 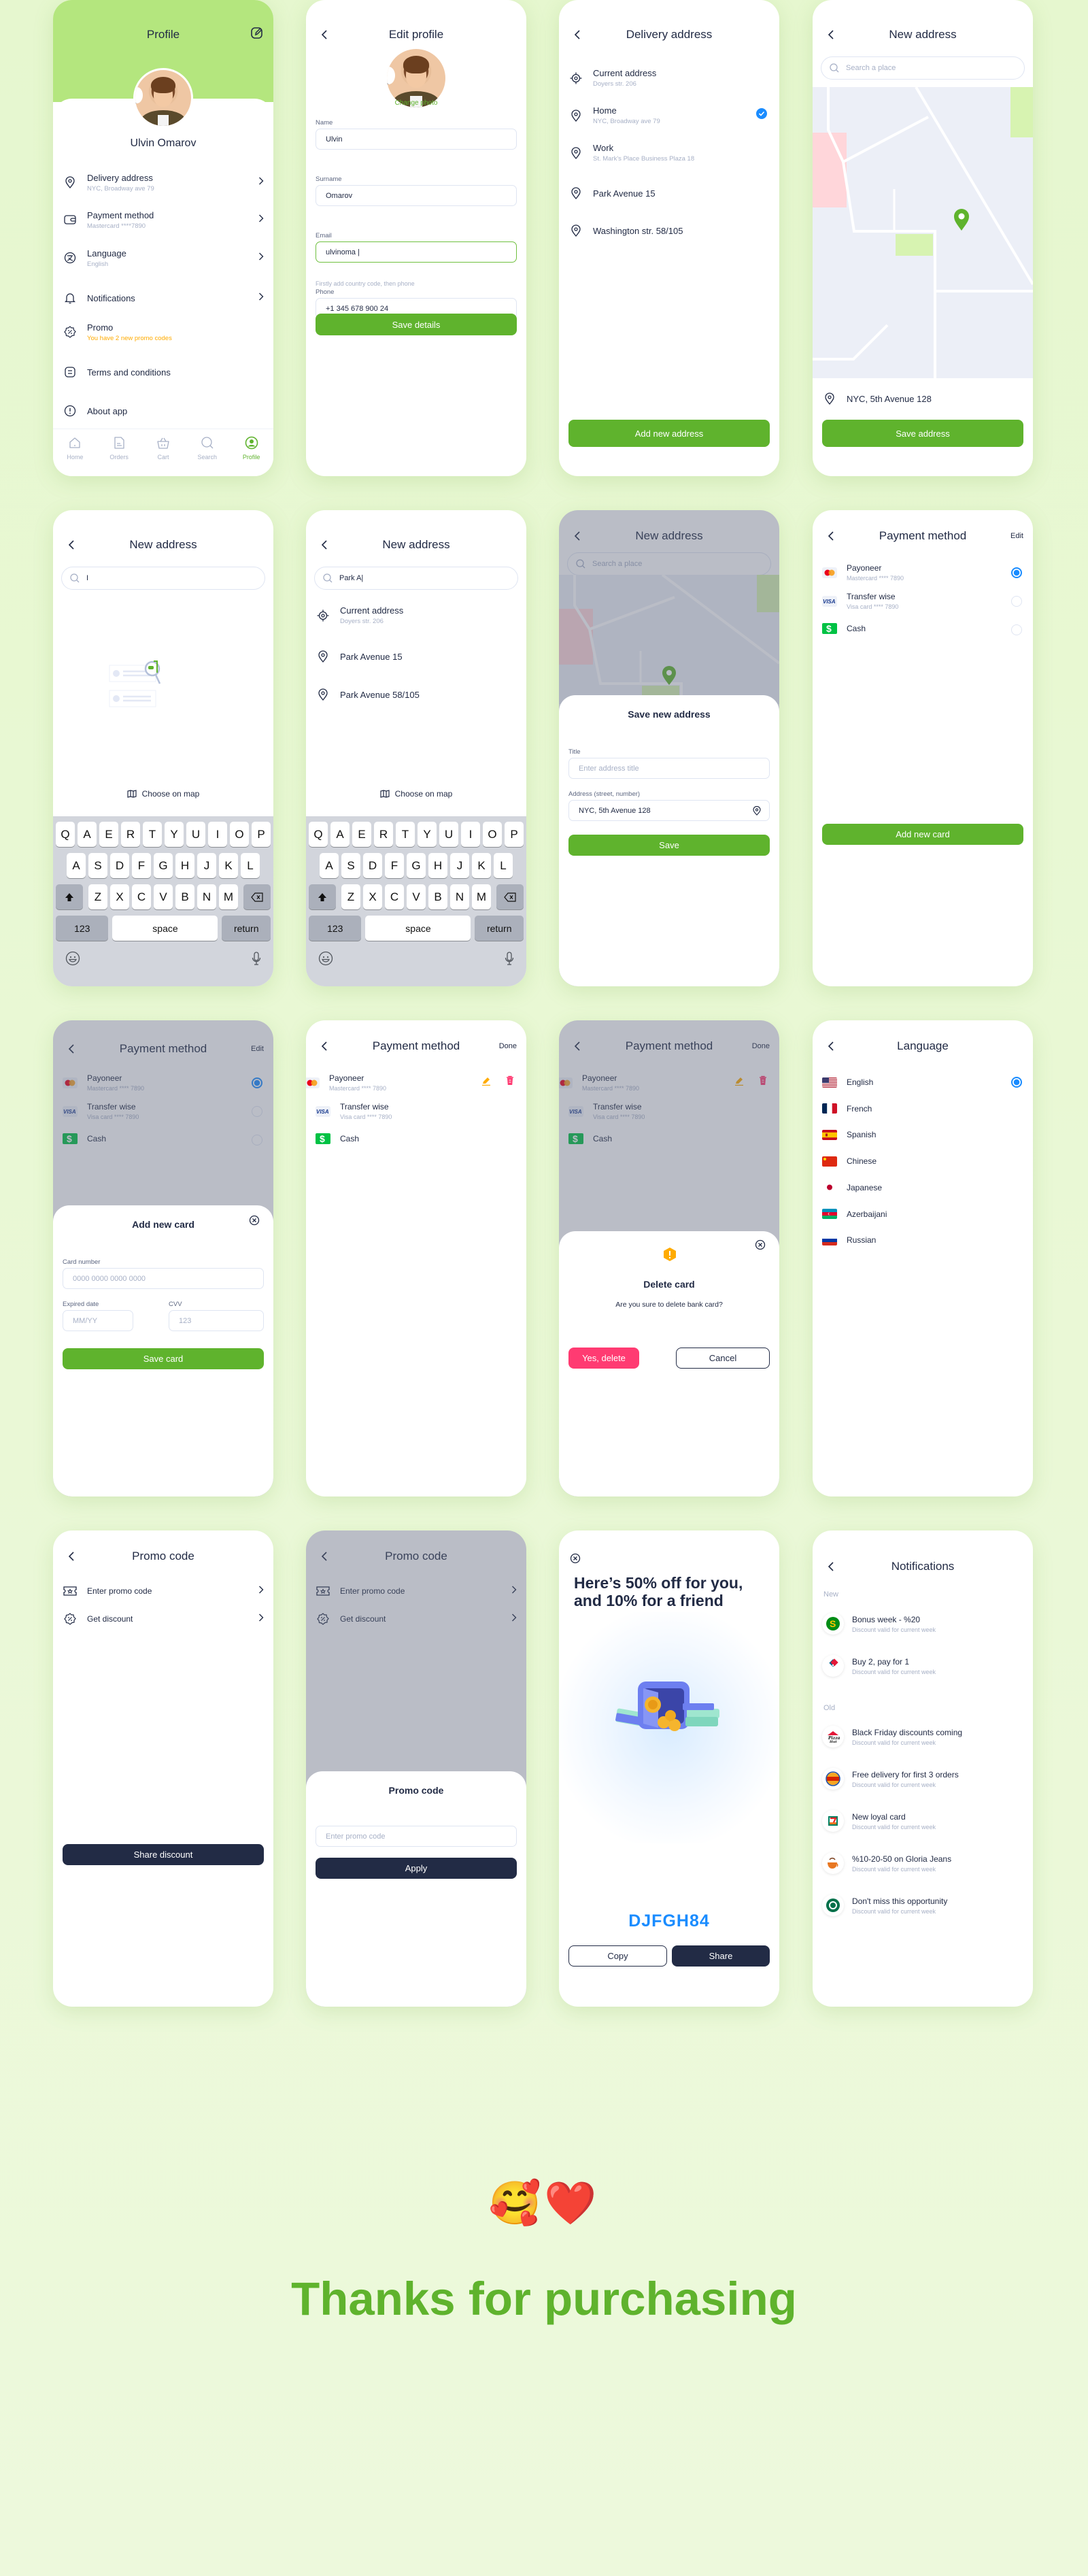 I want to click on address-item: Park Avenue 15, so click(x=669, y=193).